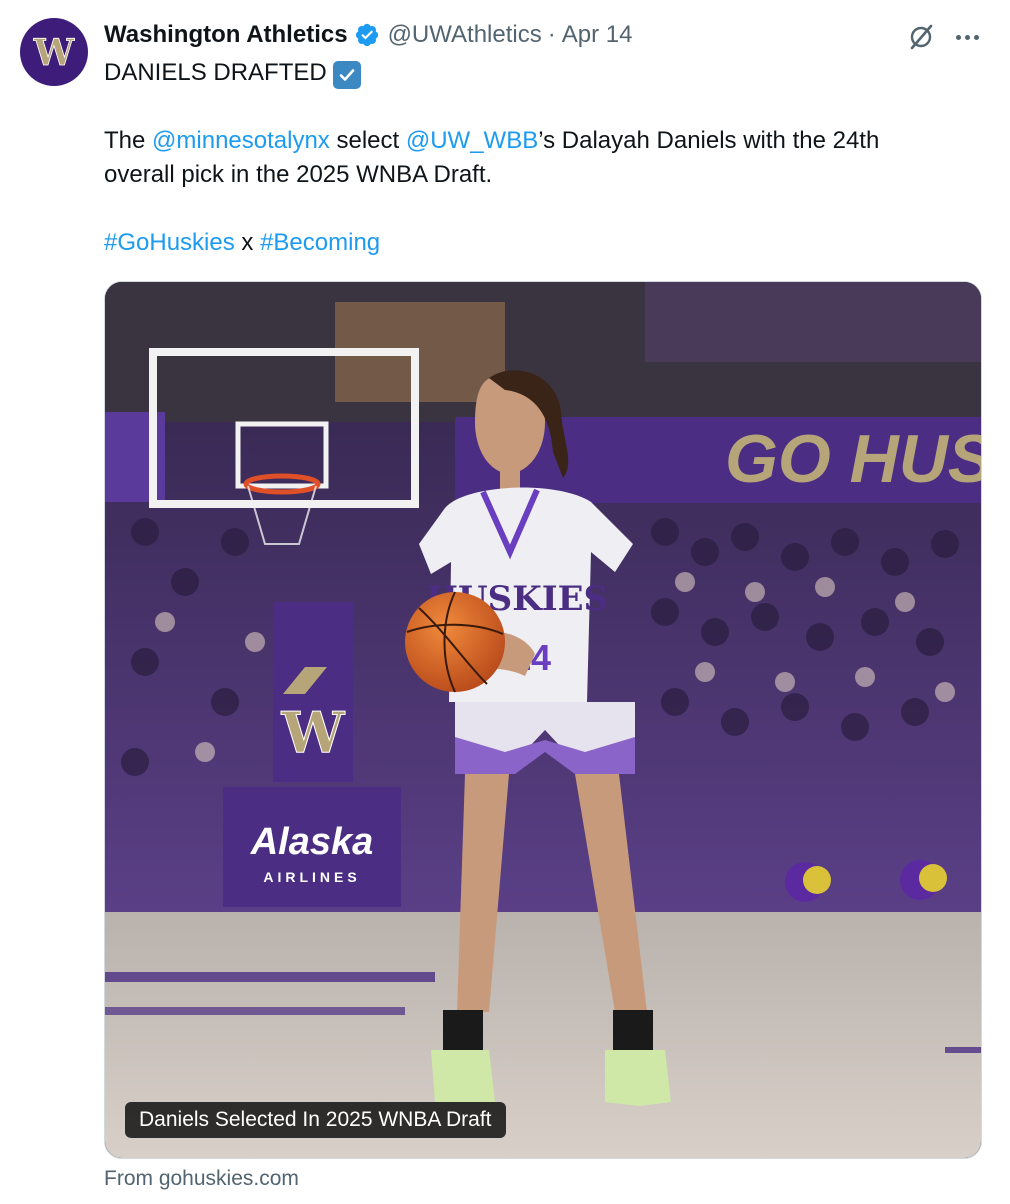 Image resolution: width=1010 pixels, height=1204 pixels. What do you see at coordinates (597, 35) in the screenshot?
I see `tweet-date: Apr 14` at bounding box center [597, 35].